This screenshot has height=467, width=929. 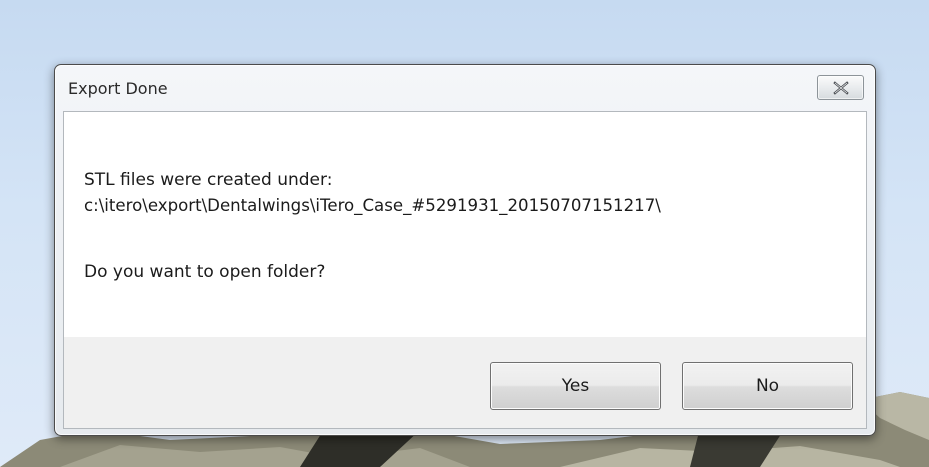 I want to click on close-x-icon, so click(x=841, y=88).